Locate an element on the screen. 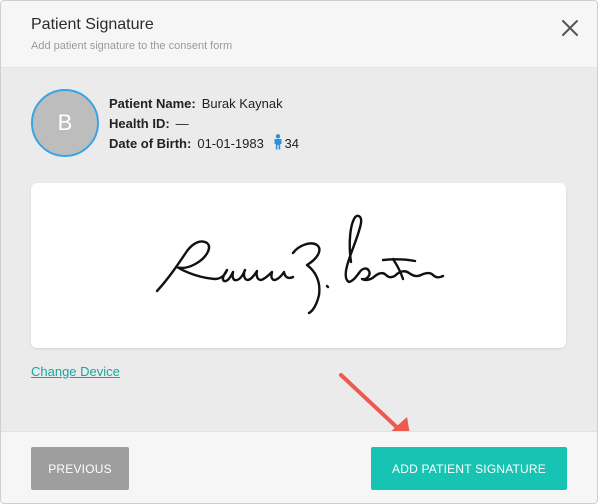  dob-row: Date of Birth: 01-01-1983 34 is located at coordinates (204, 144).